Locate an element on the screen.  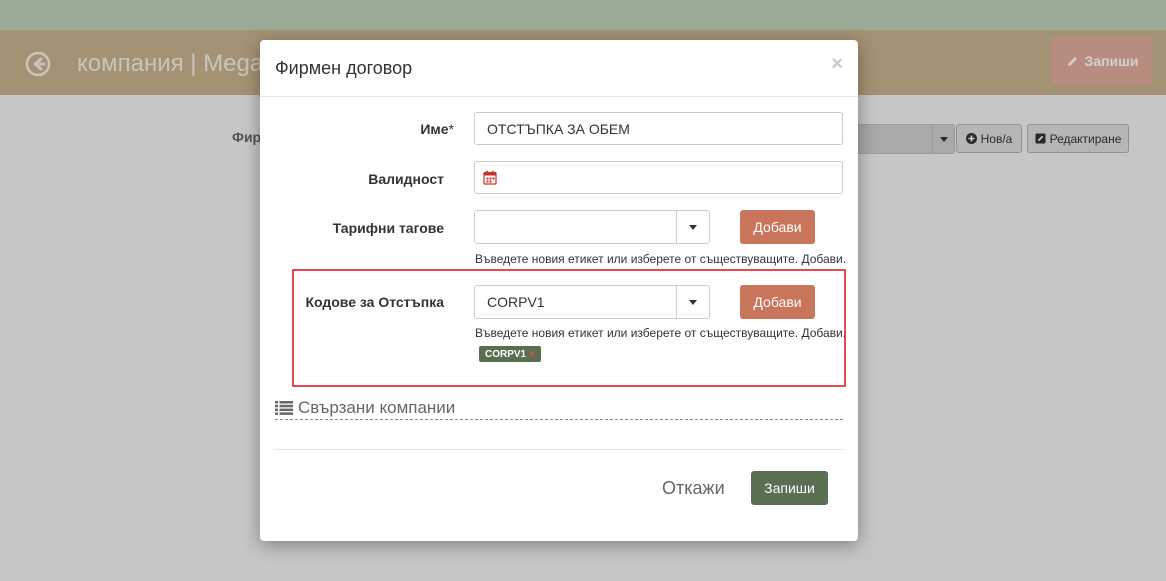
discount-codes-label: Кодове за Отстъпка is located at coordinates (374, 302).